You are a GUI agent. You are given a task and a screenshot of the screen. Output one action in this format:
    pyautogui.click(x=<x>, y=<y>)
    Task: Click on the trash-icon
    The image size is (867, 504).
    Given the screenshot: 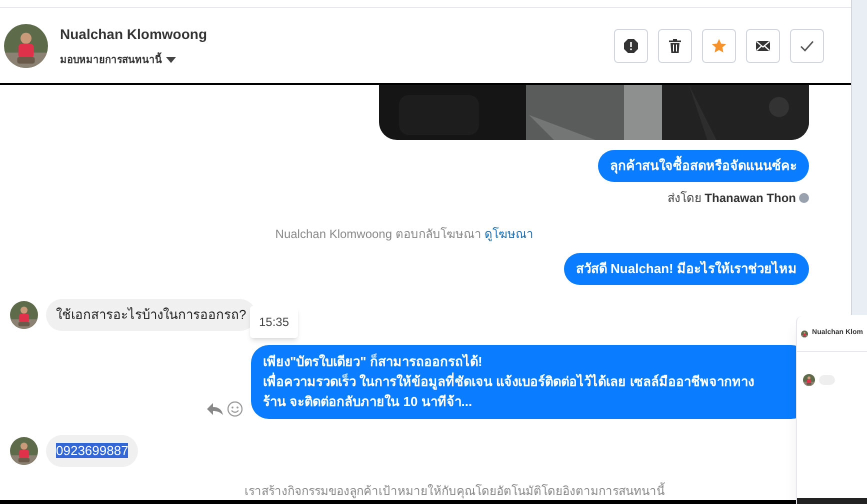 What is the action you would take?
    pyautogui.click(x=675, y=46)
    